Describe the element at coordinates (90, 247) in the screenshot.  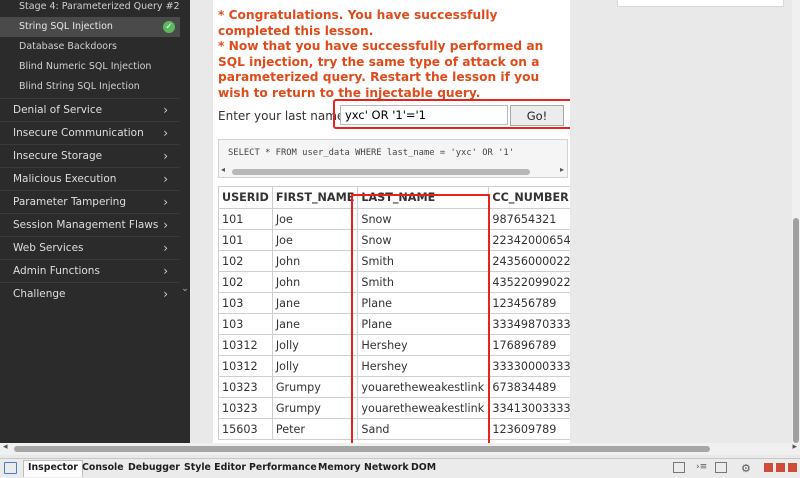
I see `sidebar-category-item: Web Services ›` at that location.